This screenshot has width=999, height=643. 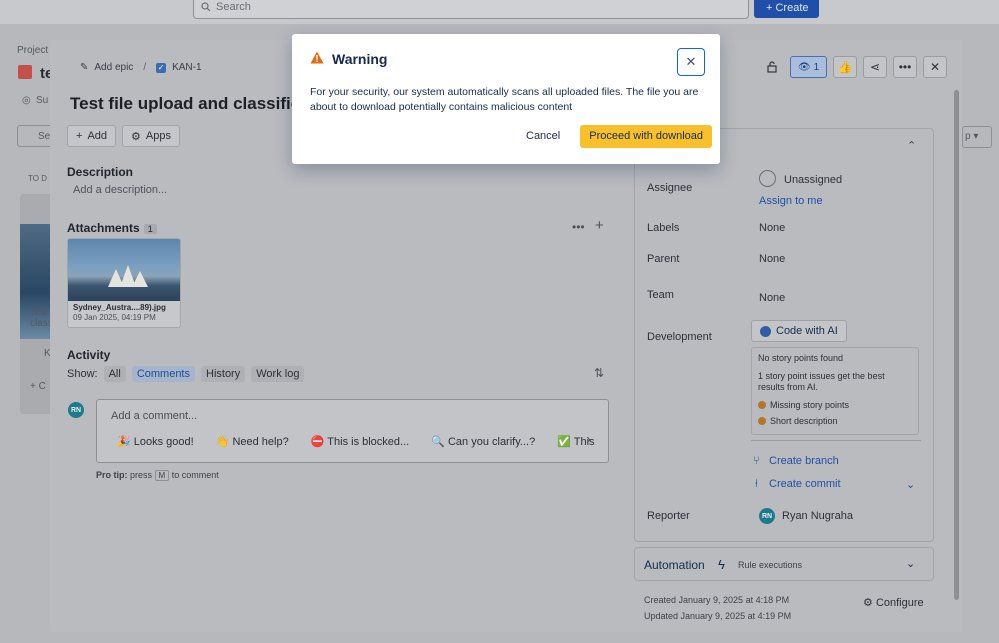 I want to click on attachment-date: 09 Jan 2025, 04:19 PM, so click(x=114, y=317).